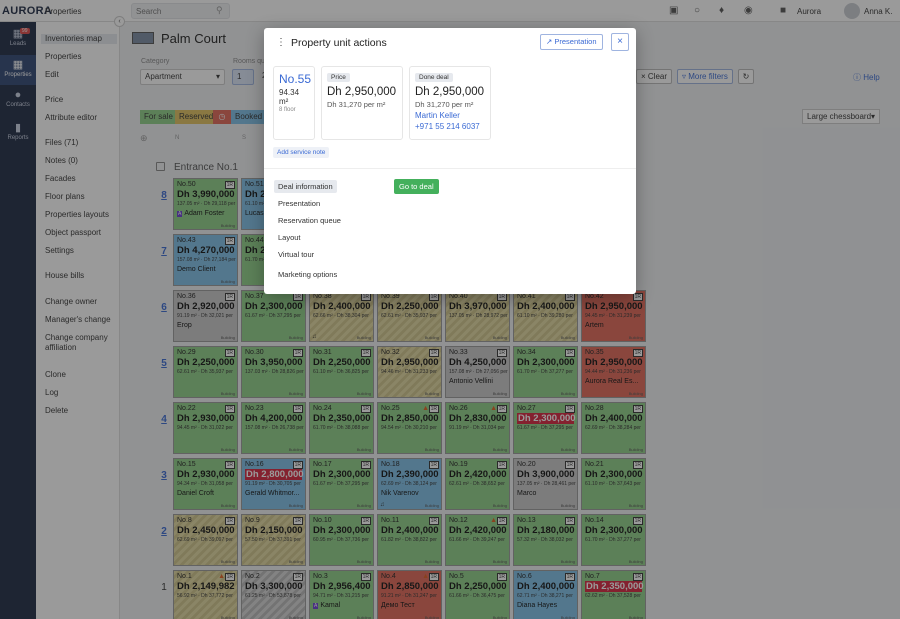  Describe the element at coordinates (307, 274) in the screenshot. I see `menu-marketing-options: Marketing options` at that location.